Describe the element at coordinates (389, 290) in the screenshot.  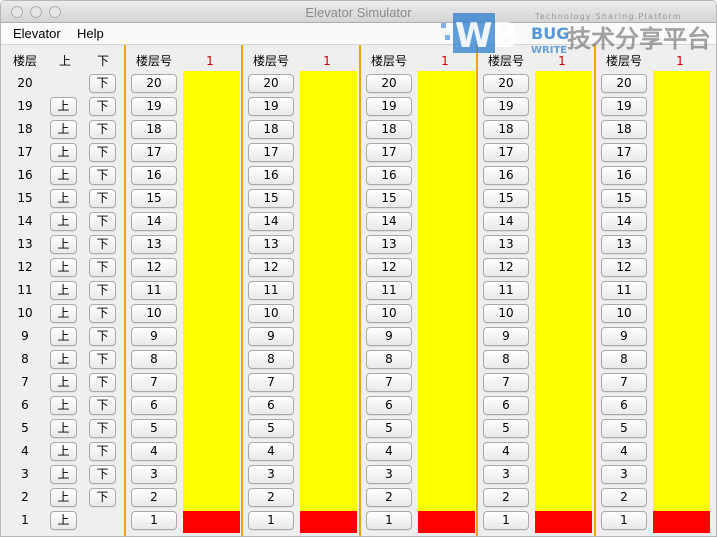
I see `elevator-floor-button: 11` at that location.